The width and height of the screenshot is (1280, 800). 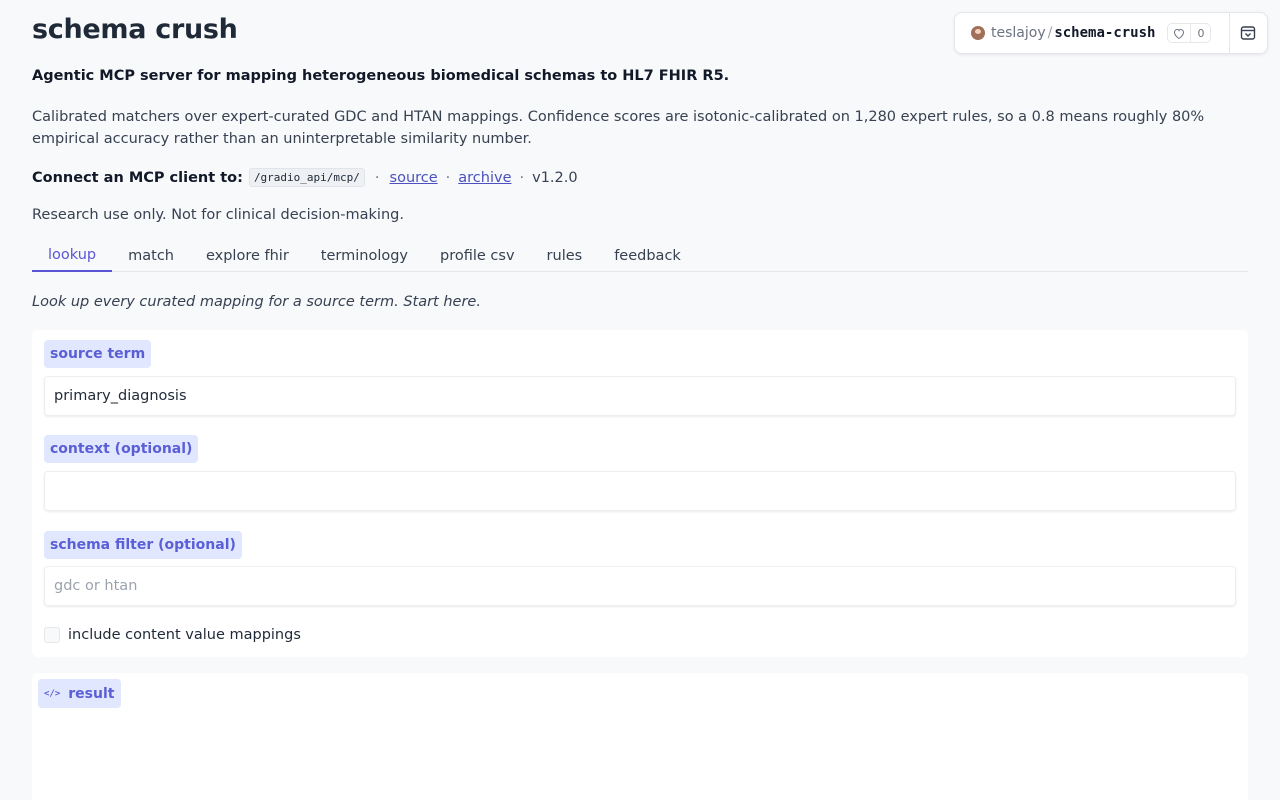 I want to click on like-button: 0, so click(x=1189, y=33).